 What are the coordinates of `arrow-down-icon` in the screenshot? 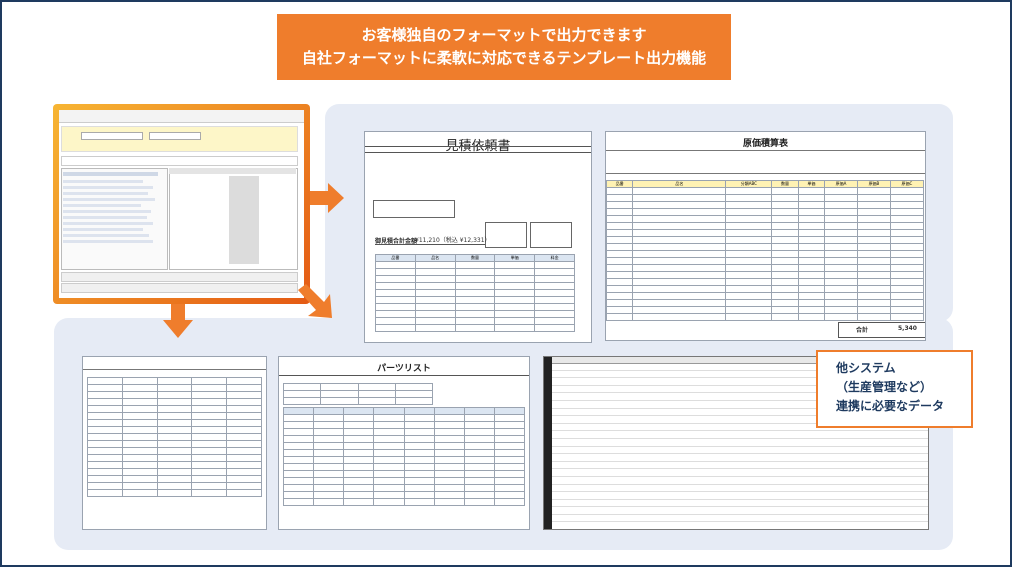 It's located at (178, 321).